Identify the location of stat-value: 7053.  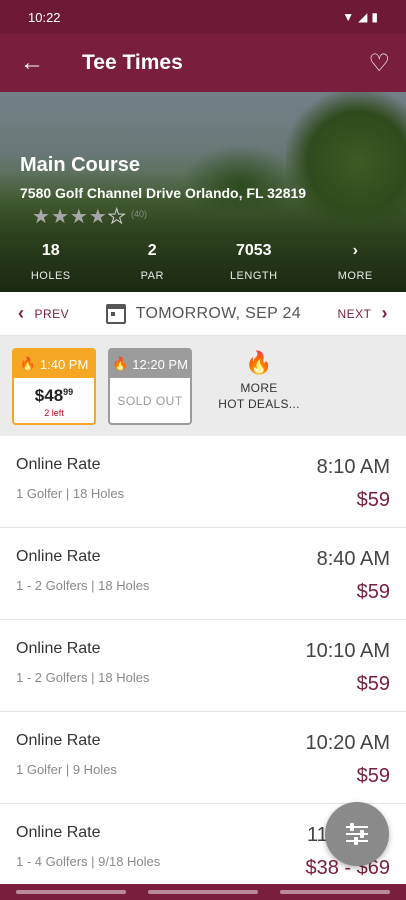
(253, 250).